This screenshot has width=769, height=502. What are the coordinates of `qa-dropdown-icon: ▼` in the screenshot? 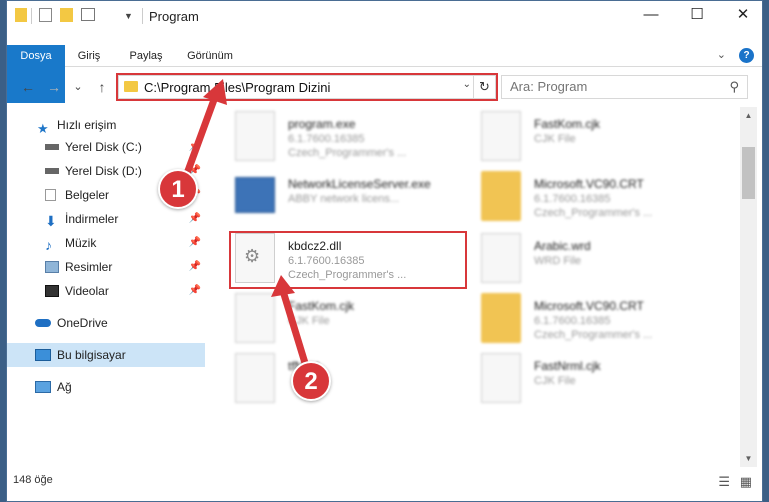 It's located at (128, 19).